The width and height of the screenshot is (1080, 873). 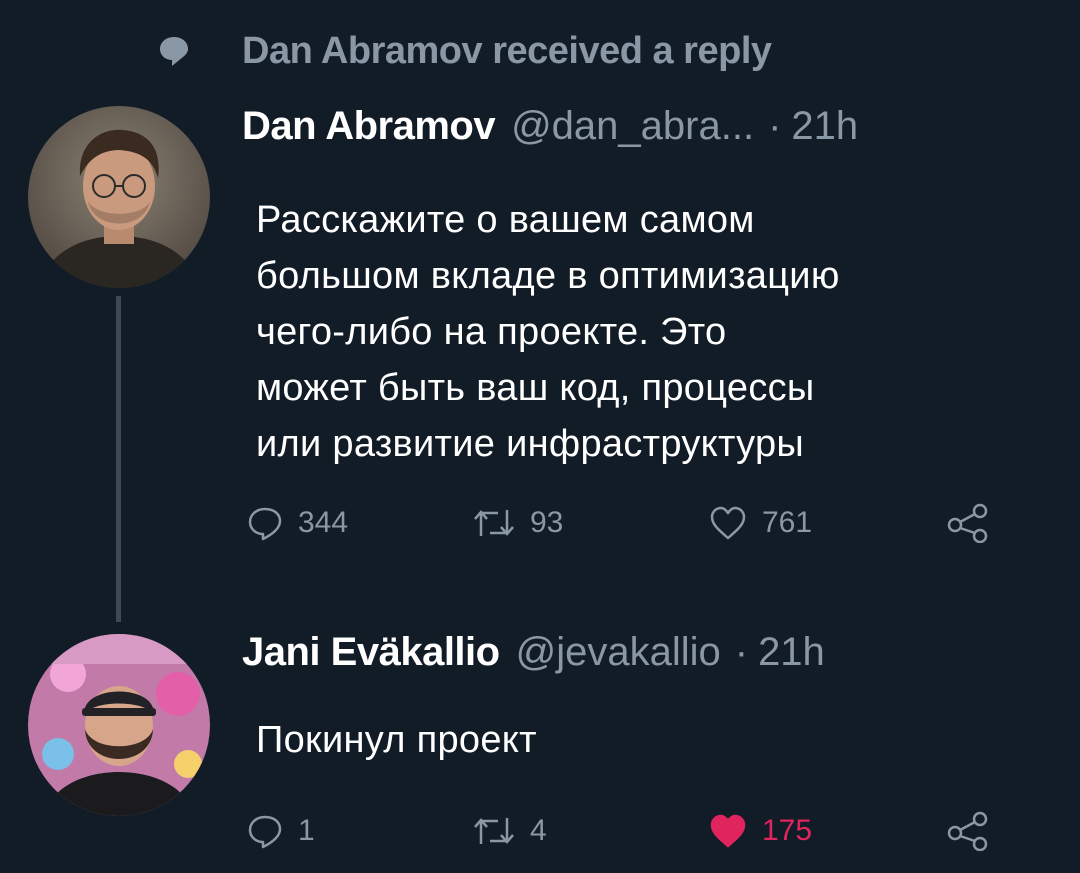 I want to click on tweet-header: Dan Abramov @dan_abra... · 21h, so click(x=550, y=126).